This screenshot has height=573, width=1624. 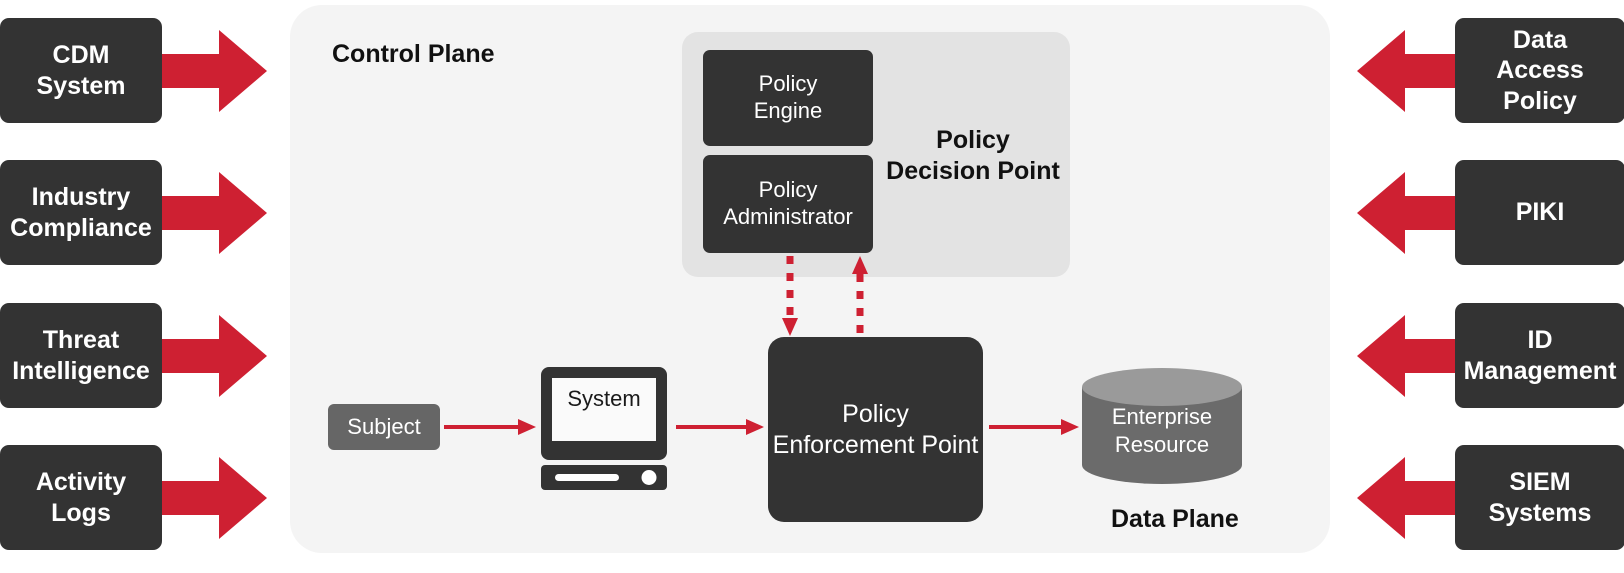 What do you see at coordinates (1409, 213) in the screenshot?
I see `block-arrow-left-piki` at bounding box center [1409, 213].